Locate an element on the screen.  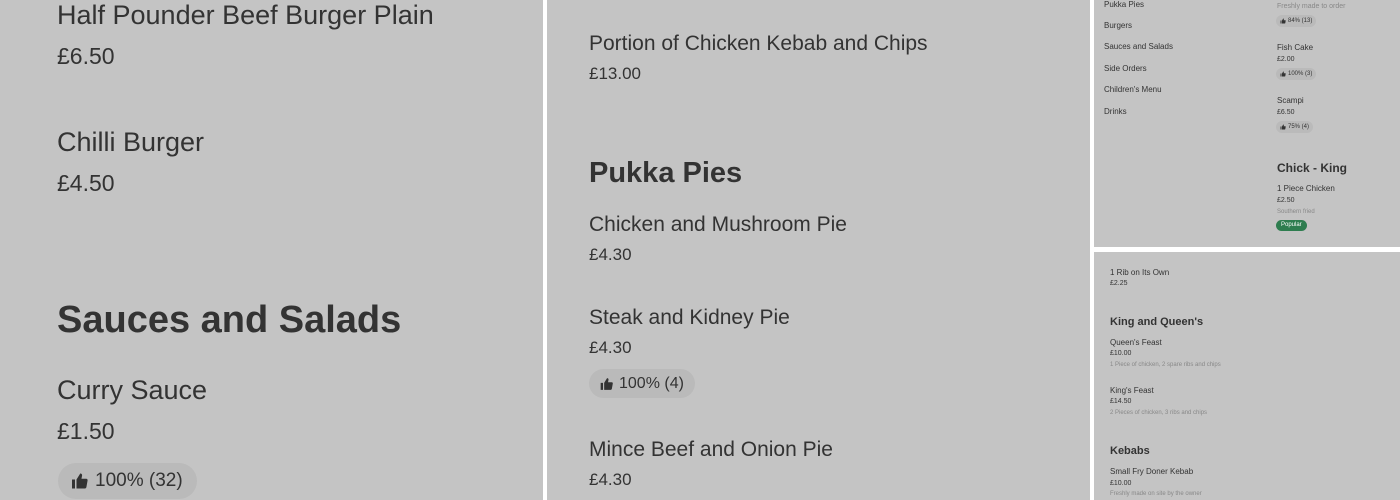
nav-item-childrens-menu: Children's Menu is located at coordinates (1133, 89).